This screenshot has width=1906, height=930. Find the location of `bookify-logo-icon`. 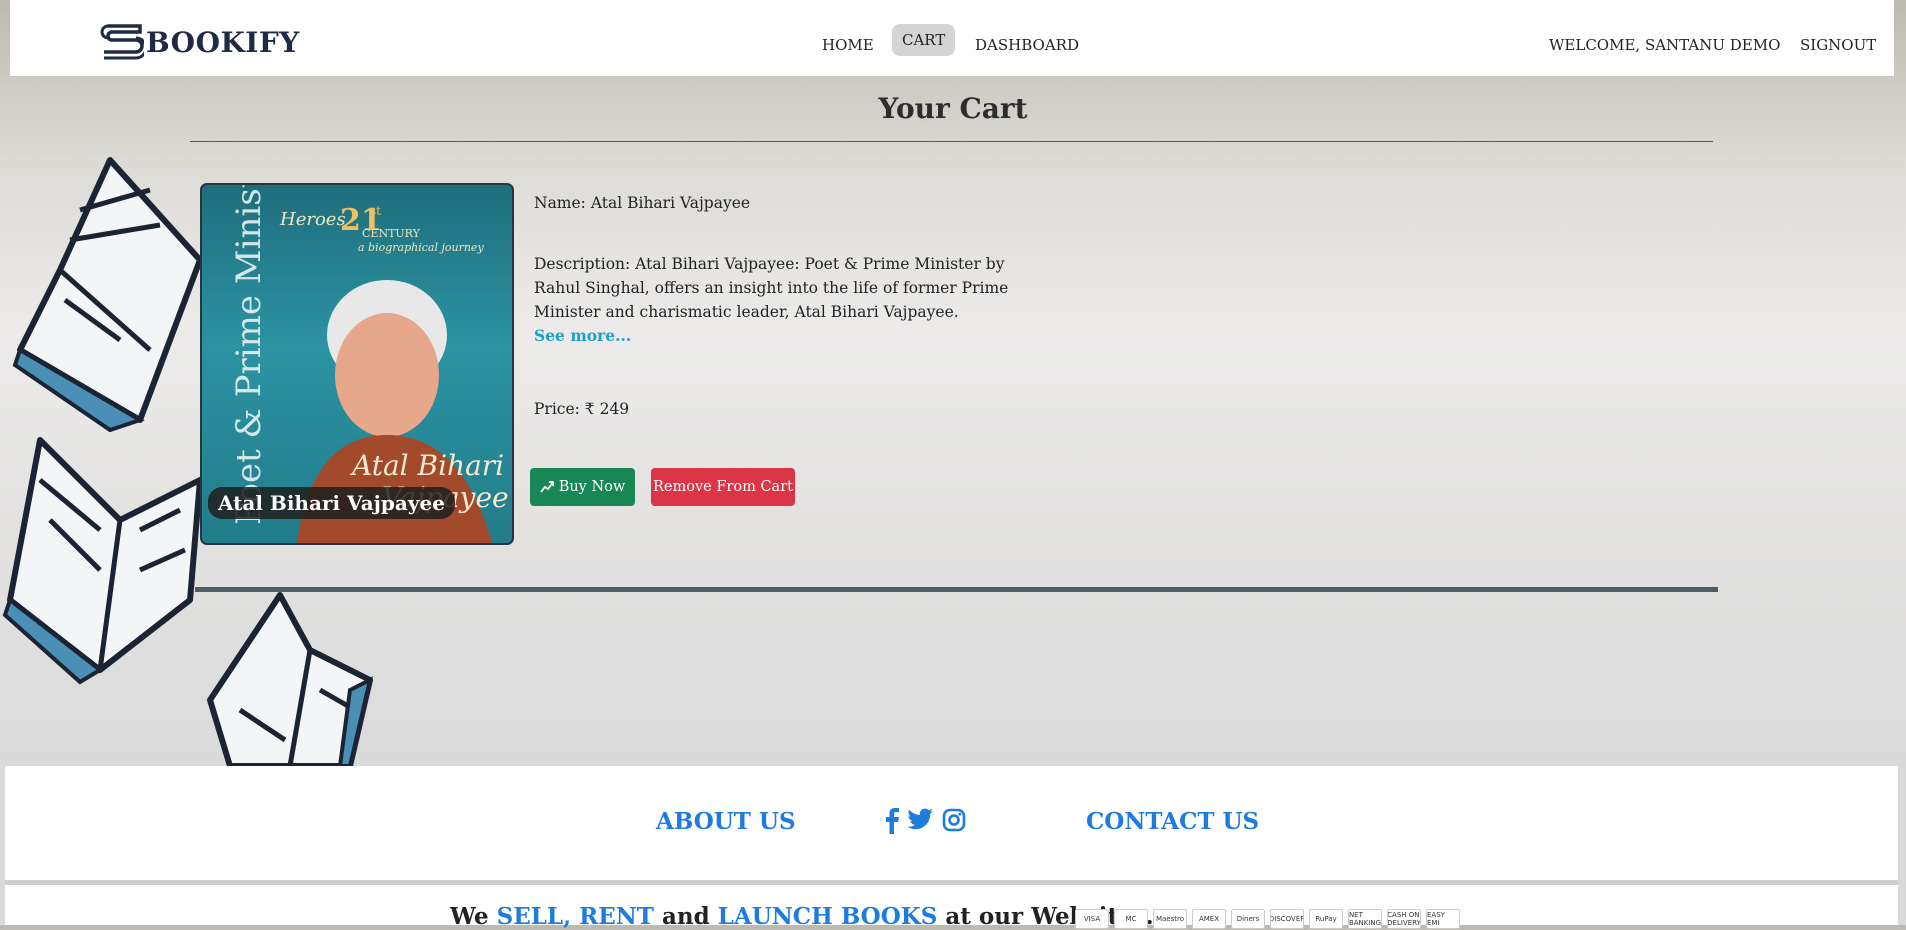

bookify-logo-icon is located at coordinates (122, 42).